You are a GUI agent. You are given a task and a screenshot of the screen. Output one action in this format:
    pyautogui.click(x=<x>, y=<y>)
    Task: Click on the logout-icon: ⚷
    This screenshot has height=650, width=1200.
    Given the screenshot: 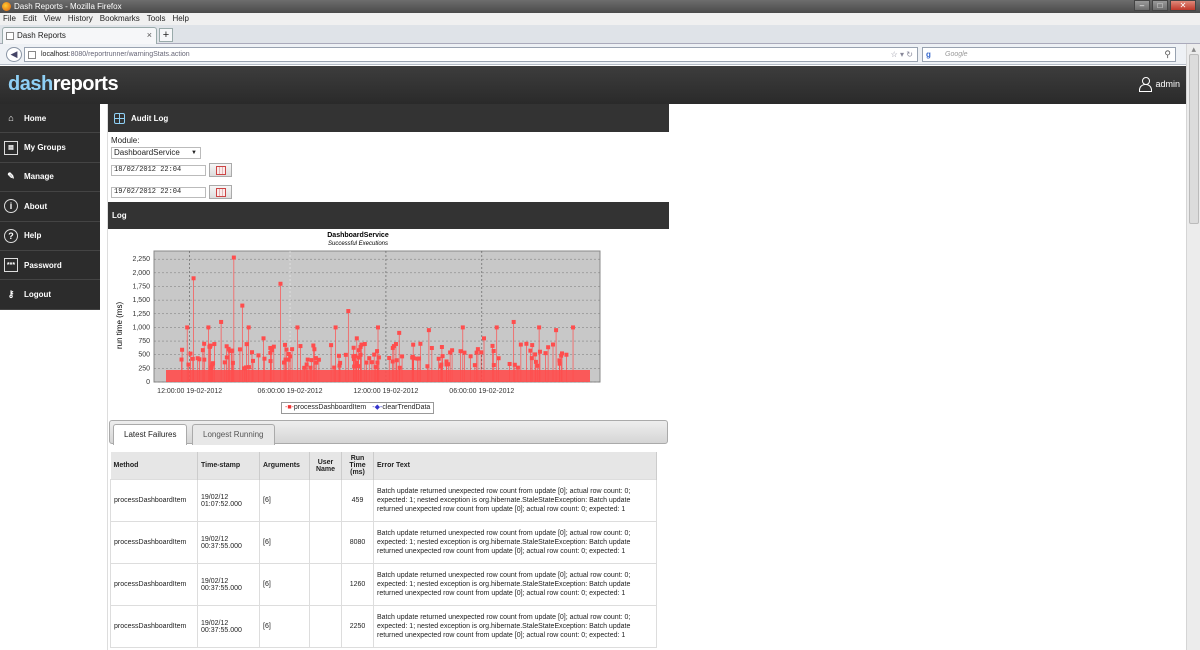 What is the action you would take?
    pyautogui.click(x=11, y=294)
    